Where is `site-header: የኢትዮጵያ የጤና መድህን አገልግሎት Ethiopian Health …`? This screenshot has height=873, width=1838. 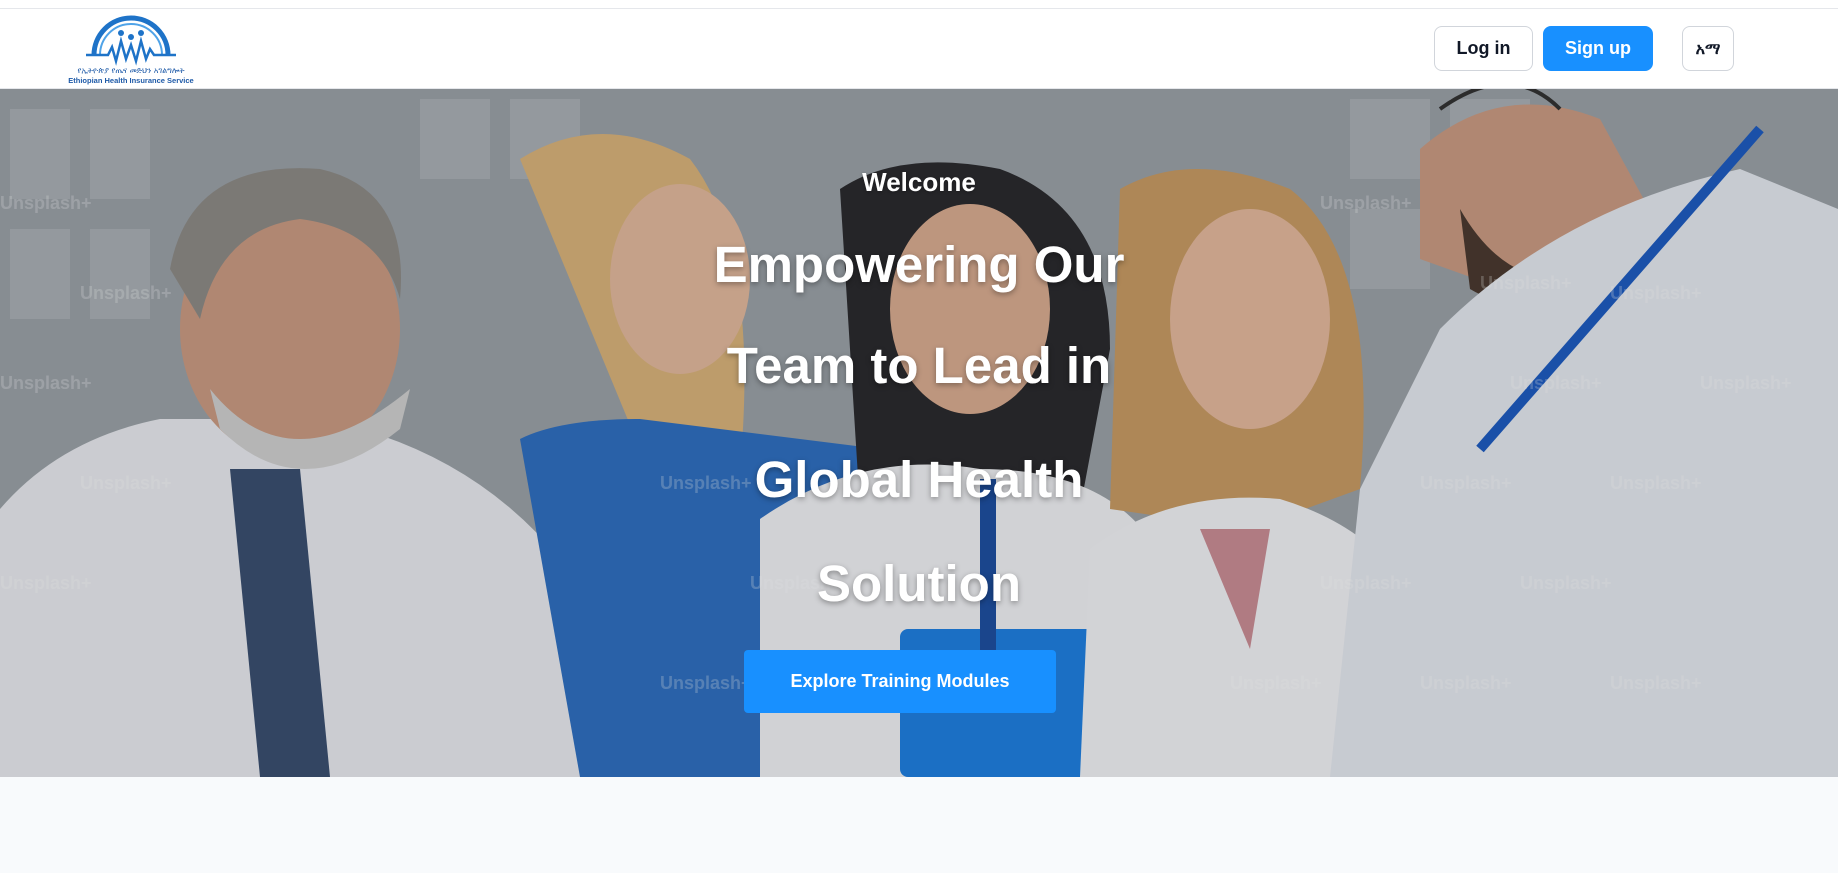 site-header: የኢትዮጵያ የጤና መድህን አገልግሎት Ethiopian Health … is located at coordinates (919, 49).